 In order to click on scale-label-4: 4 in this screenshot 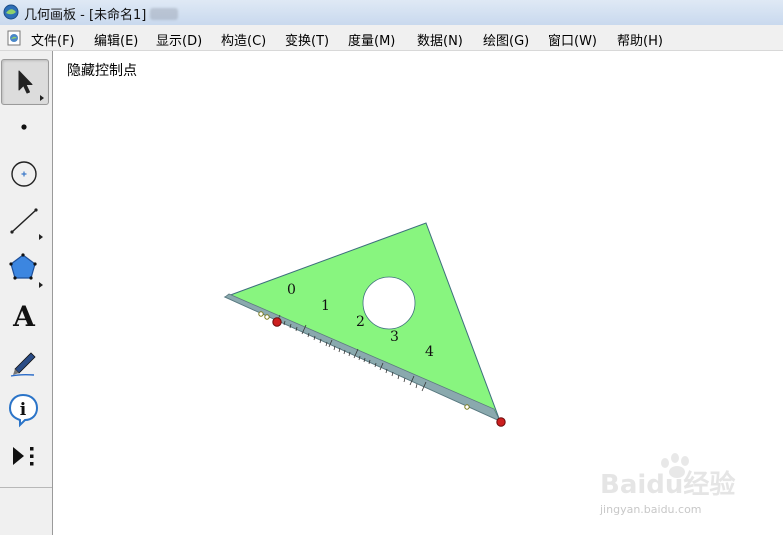, I will do `click(429, 352)`.